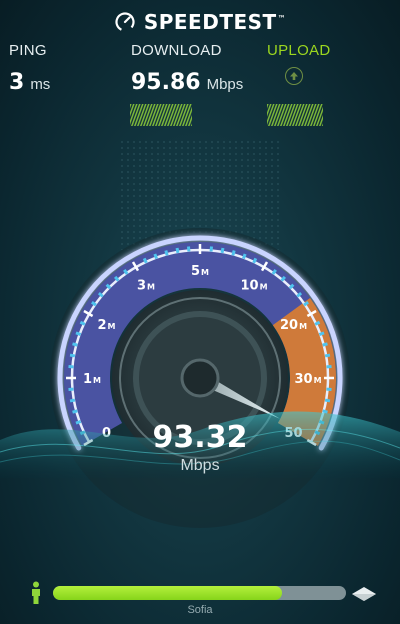  What do you see at coordinates (36, 592) in the screenshot?
I see `person-icon` at bounding box center [36, 592].